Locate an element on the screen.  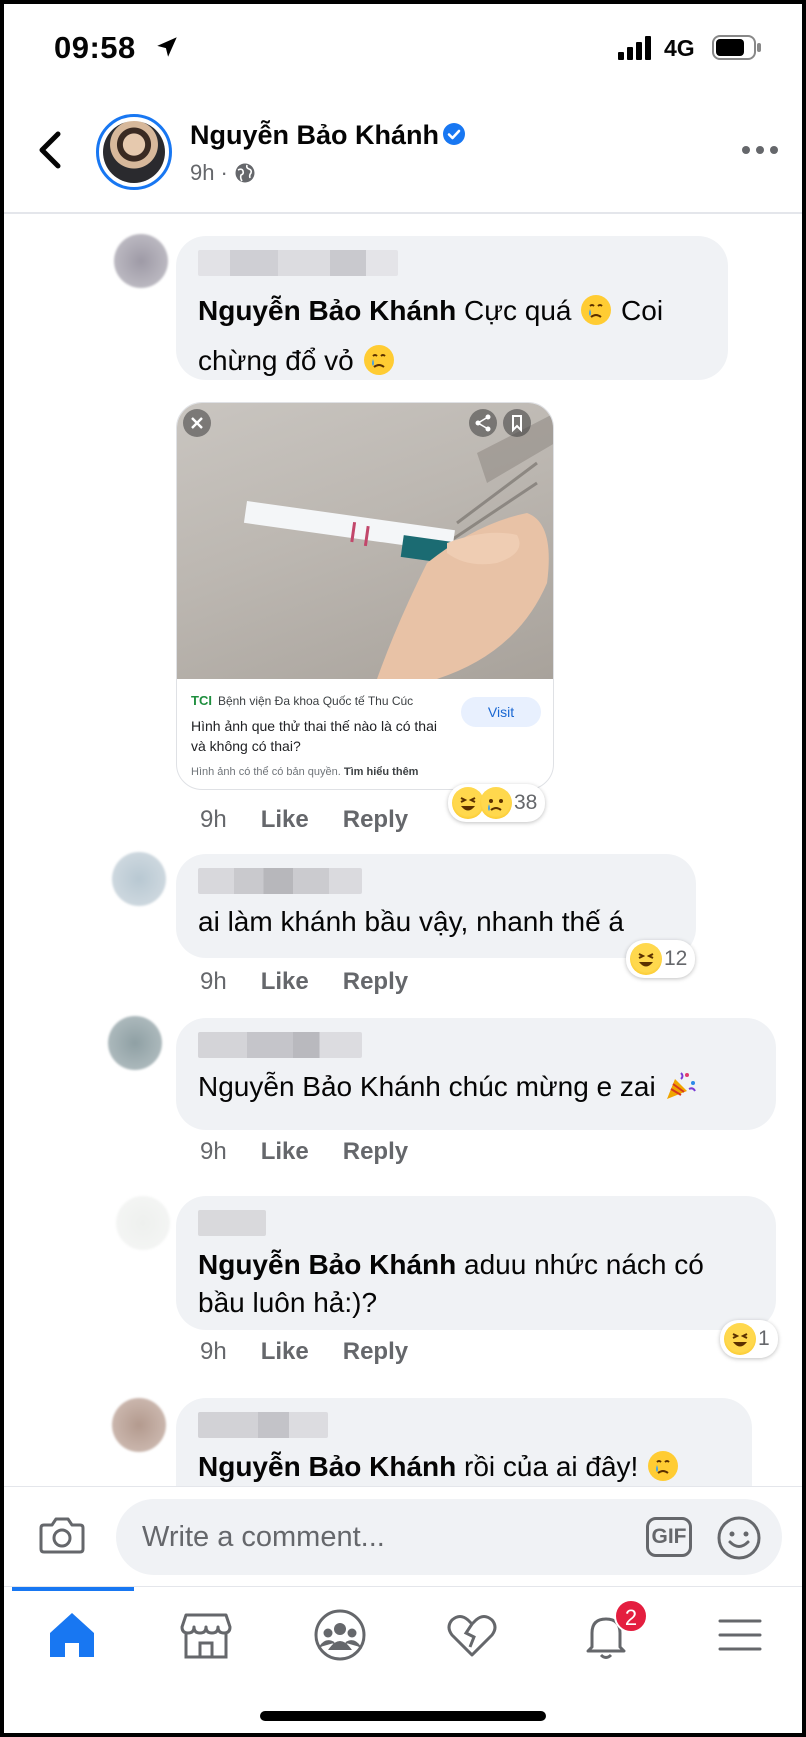
groups-icon is located at coordinates (340, 1635).